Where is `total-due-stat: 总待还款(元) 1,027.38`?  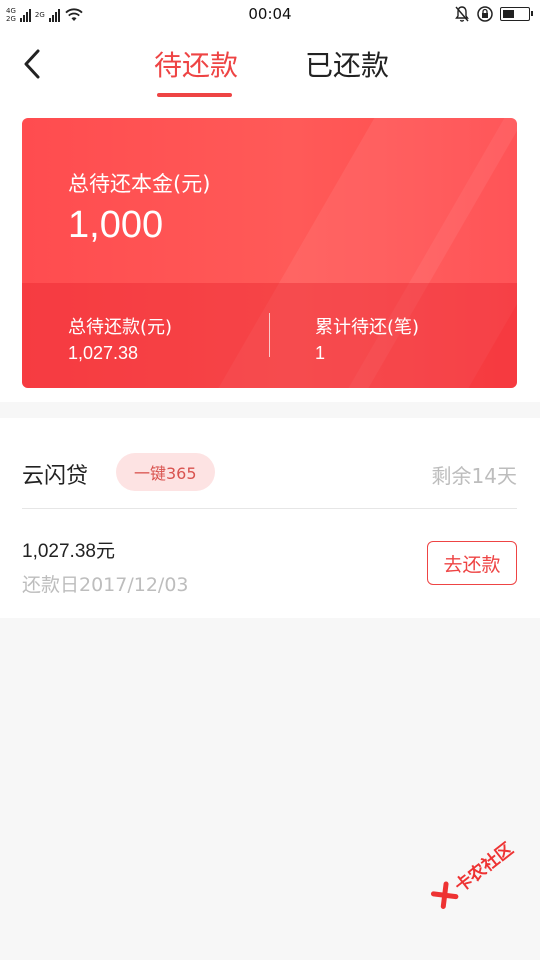
total-due-stat: 总待还款(元) 1,027.38 is located at coordinates (120, 338).